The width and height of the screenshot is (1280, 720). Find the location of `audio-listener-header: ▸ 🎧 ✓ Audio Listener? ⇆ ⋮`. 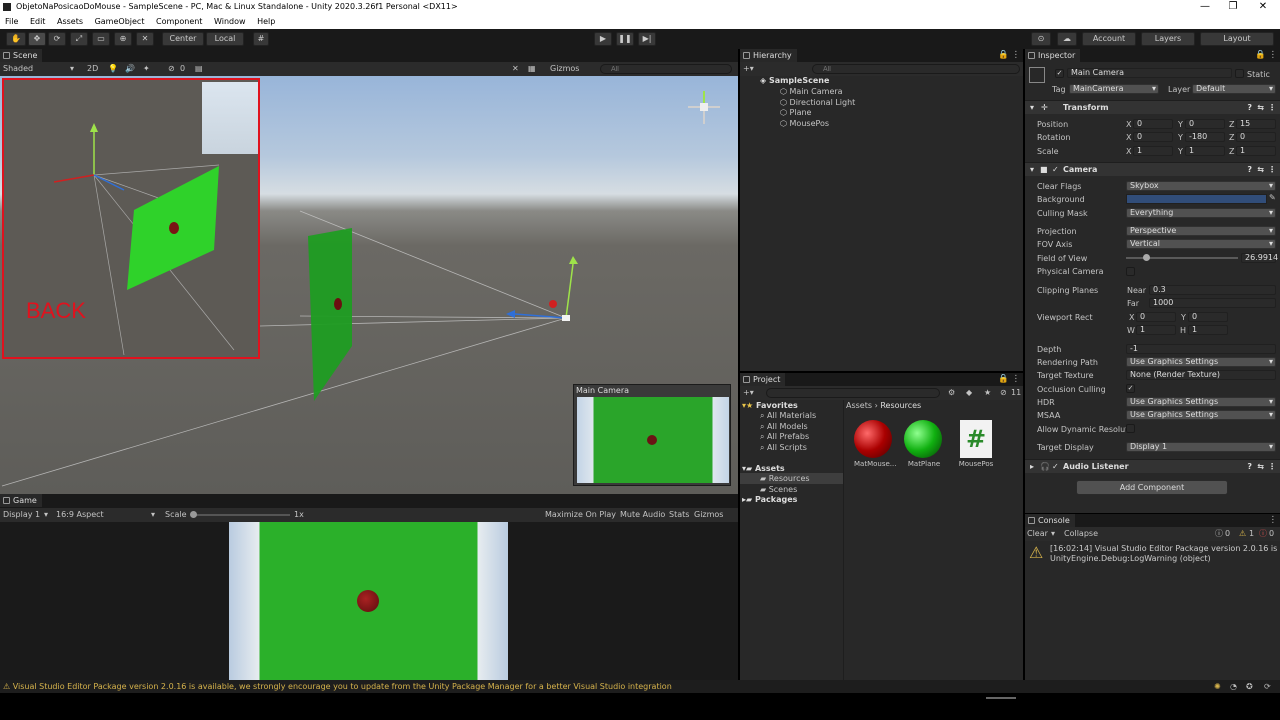

audio-listener-header: ▸ 🎧 ✓ Audio Listener? ⇆ ⋮ is located at coordinates (1152, 466).